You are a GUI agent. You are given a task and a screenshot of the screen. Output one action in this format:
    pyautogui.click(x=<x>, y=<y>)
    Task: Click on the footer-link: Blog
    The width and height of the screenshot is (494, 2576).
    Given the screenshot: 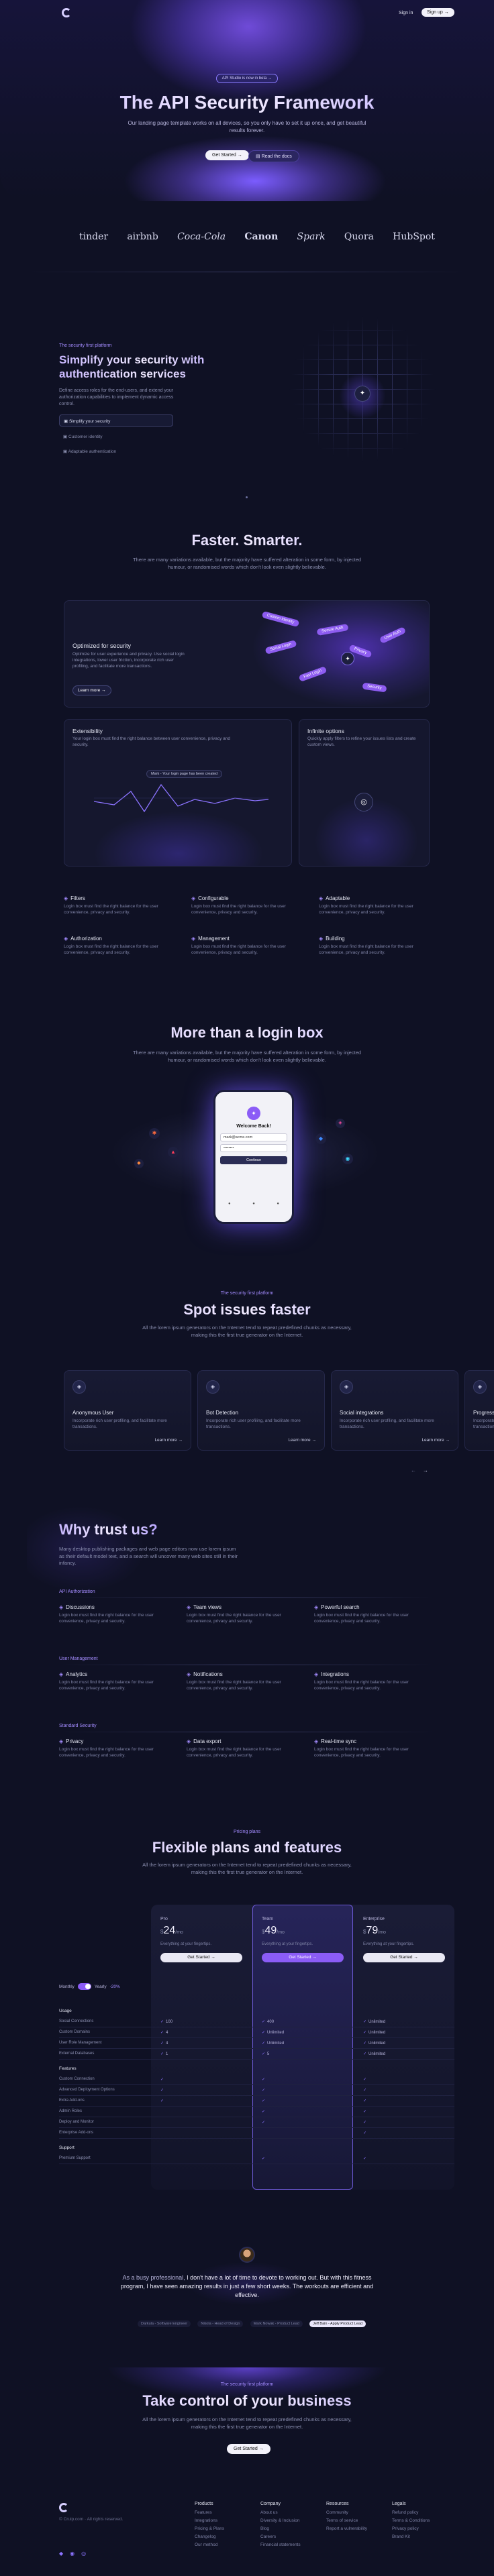 What is the action you would take?
    pyautogui.click(x=292, y=2528)
    